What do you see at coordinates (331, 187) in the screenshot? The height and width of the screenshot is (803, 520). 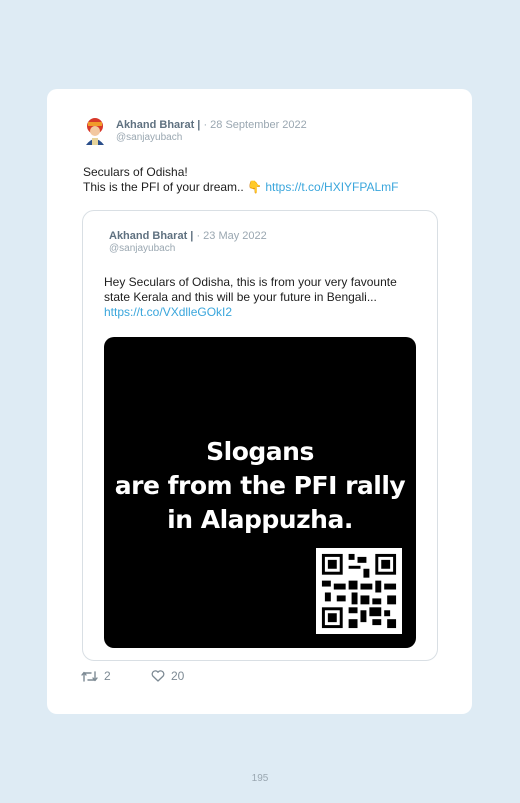 I see `tweet-link: https://t.co/HXIYFPALmF` at bounding box center [331, 187].